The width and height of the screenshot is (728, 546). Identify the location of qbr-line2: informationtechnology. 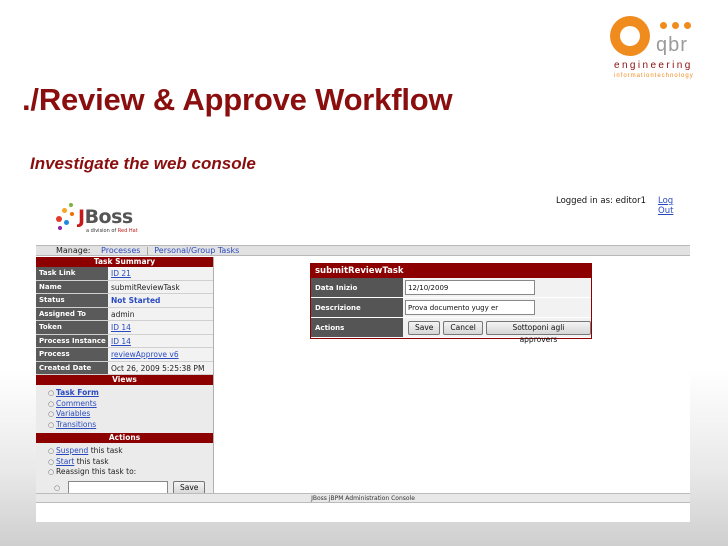
(654, 76).